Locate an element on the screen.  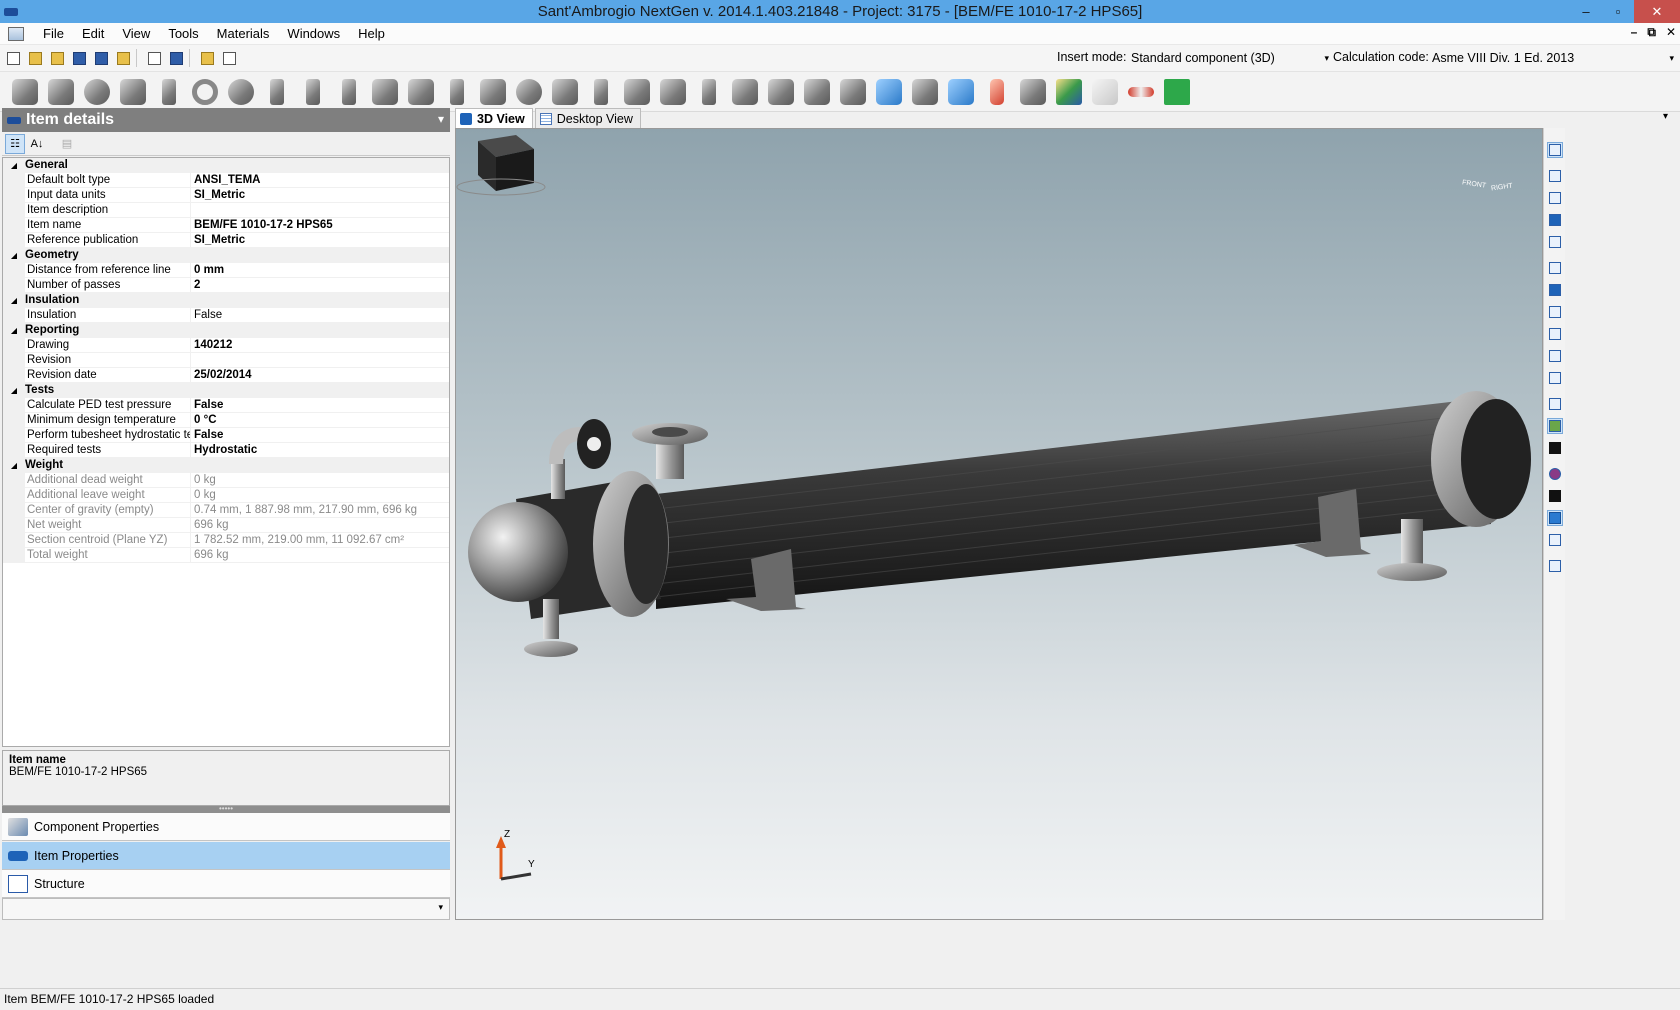
property-row: Revision date 25/02/2014 is located at coordinates (226, 375).